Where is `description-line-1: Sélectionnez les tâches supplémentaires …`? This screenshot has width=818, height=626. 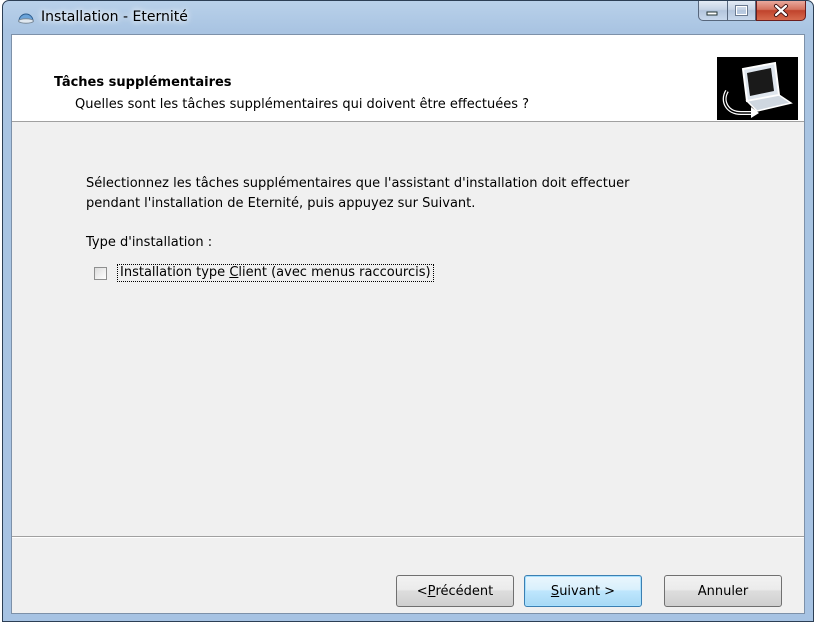
description-line-1: Sélectionnez les tâches supplémentaires … is located at coordinates (358, 183).